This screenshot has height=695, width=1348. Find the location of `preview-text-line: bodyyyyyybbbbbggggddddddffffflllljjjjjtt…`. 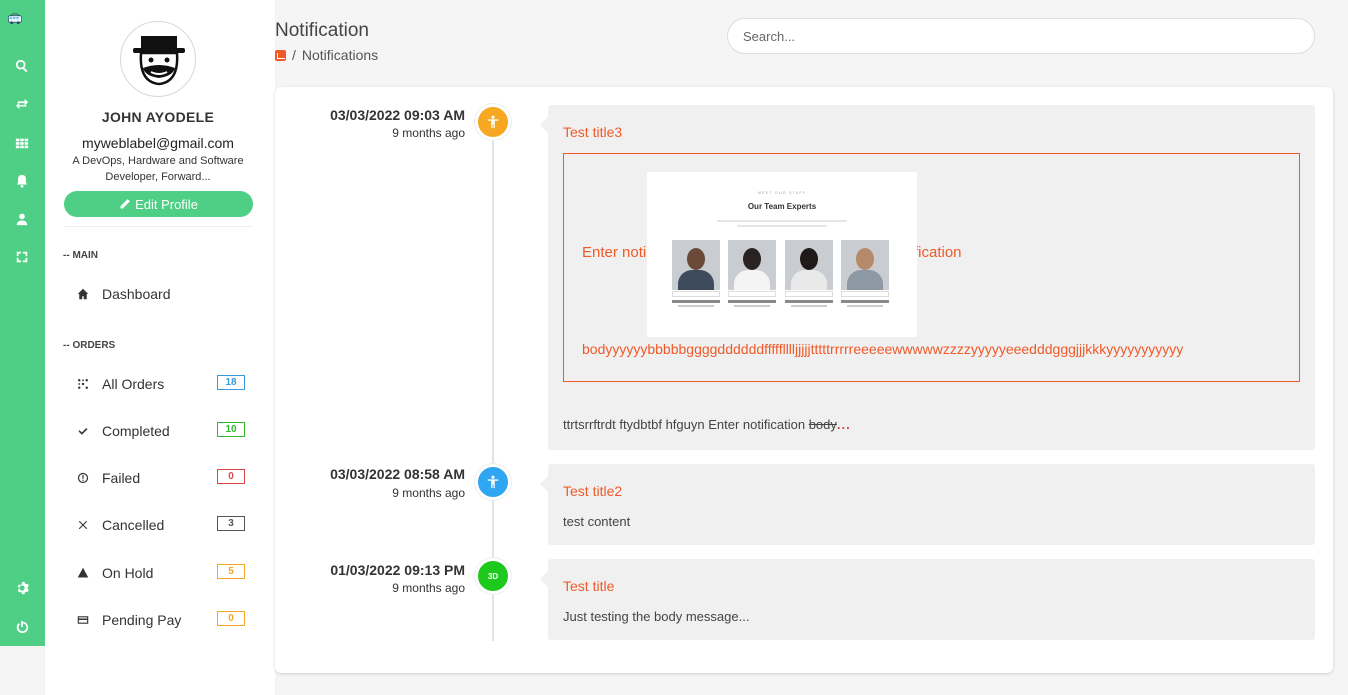

preview-text-line: bodyyyyyybbbbbggggddddddffffflllljjjjjtt… is located at coordinates (883, 349).